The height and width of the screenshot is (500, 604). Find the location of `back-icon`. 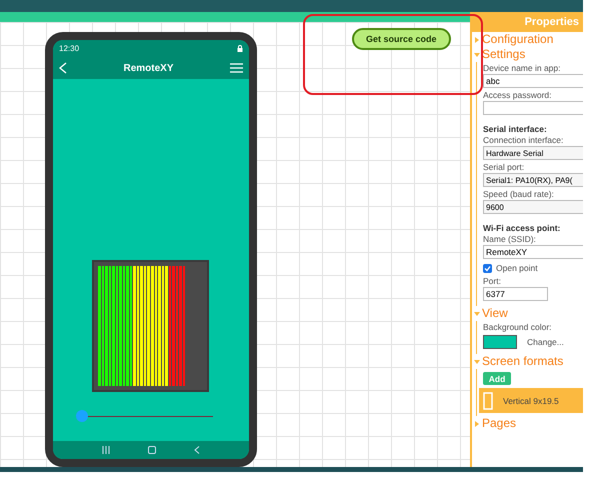

back-icon is located at coordinates (197, 450).